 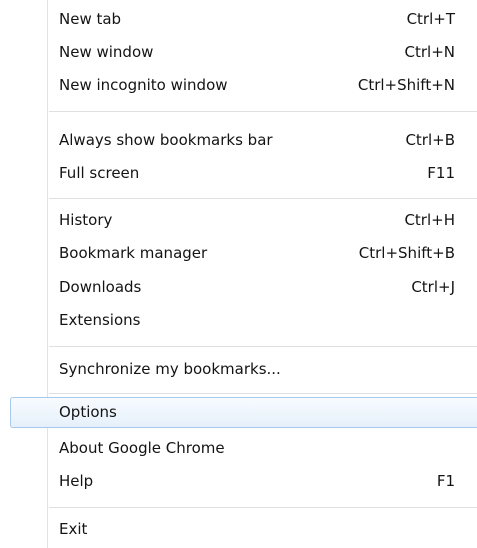 What do you see at coordinates (106, 52) in the screenshot?
I see `menu-item-label: New window` at bounding box center [106, 52].